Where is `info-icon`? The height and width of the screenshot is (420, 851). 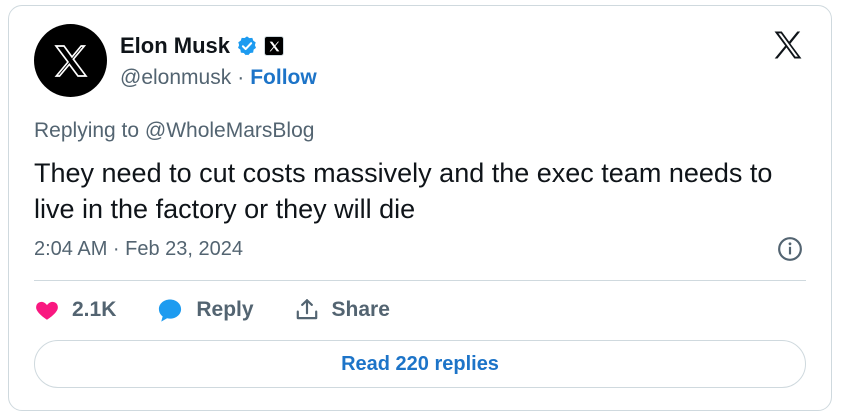
info-icon is located at coordinates (790, 249).